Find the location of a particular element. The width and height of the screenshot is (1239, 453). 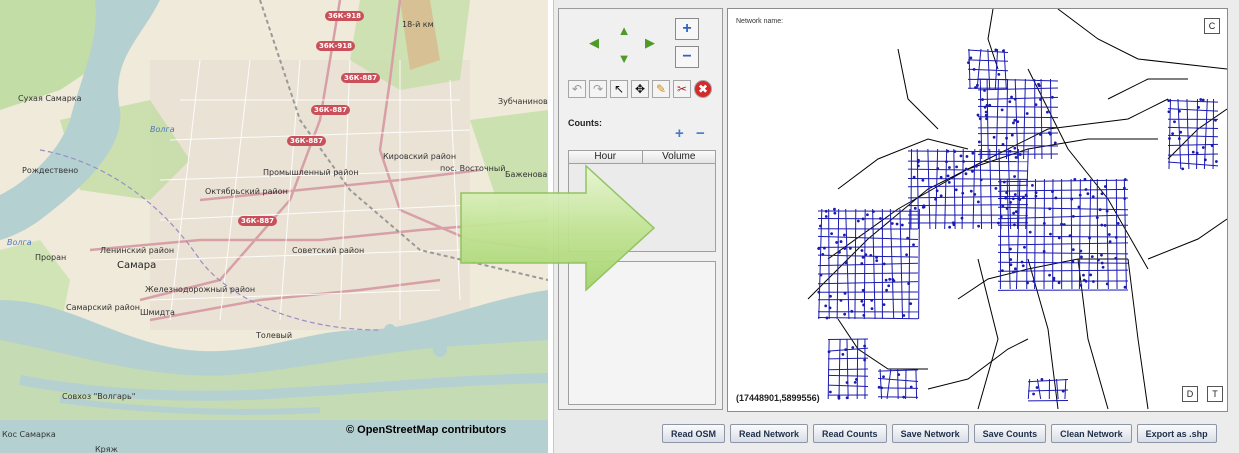

export-shp-button: Export as .shp is located at coordinates (1176, 433).